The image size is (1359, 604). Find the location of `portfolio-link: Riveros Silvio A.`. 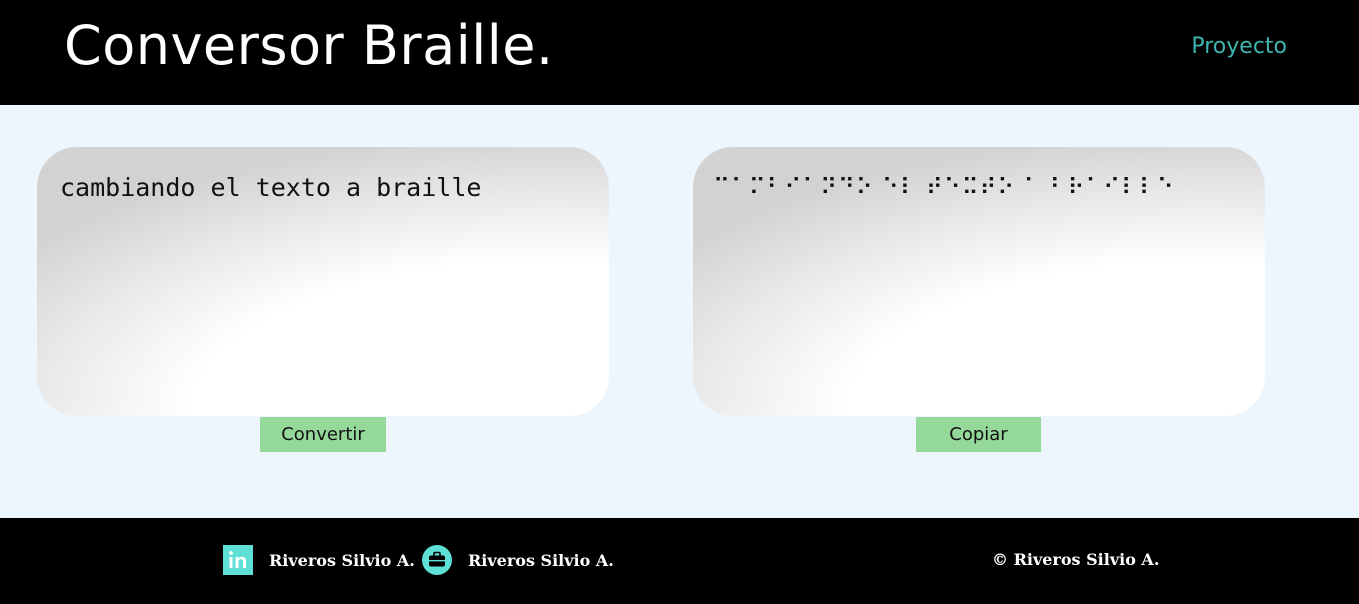

portfolio-link: Riveros Silvio A. is located at coordinates (518, 560).